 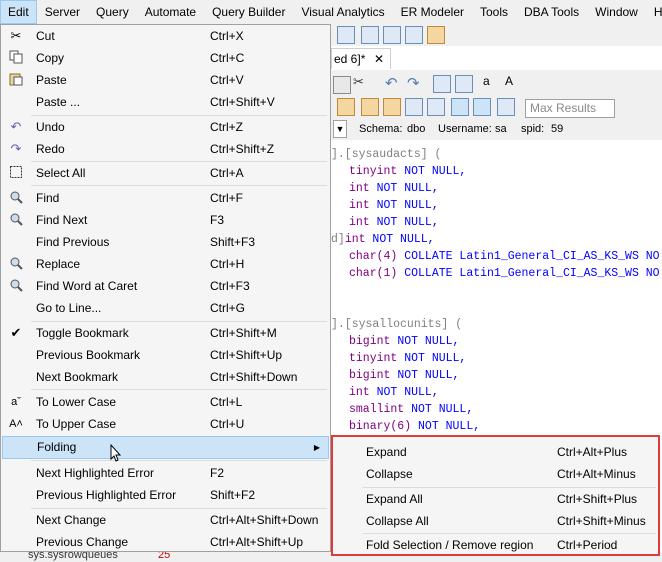 I want to click on menu-visual-analytics: Visual Analytics, so click(x=342, y=12).